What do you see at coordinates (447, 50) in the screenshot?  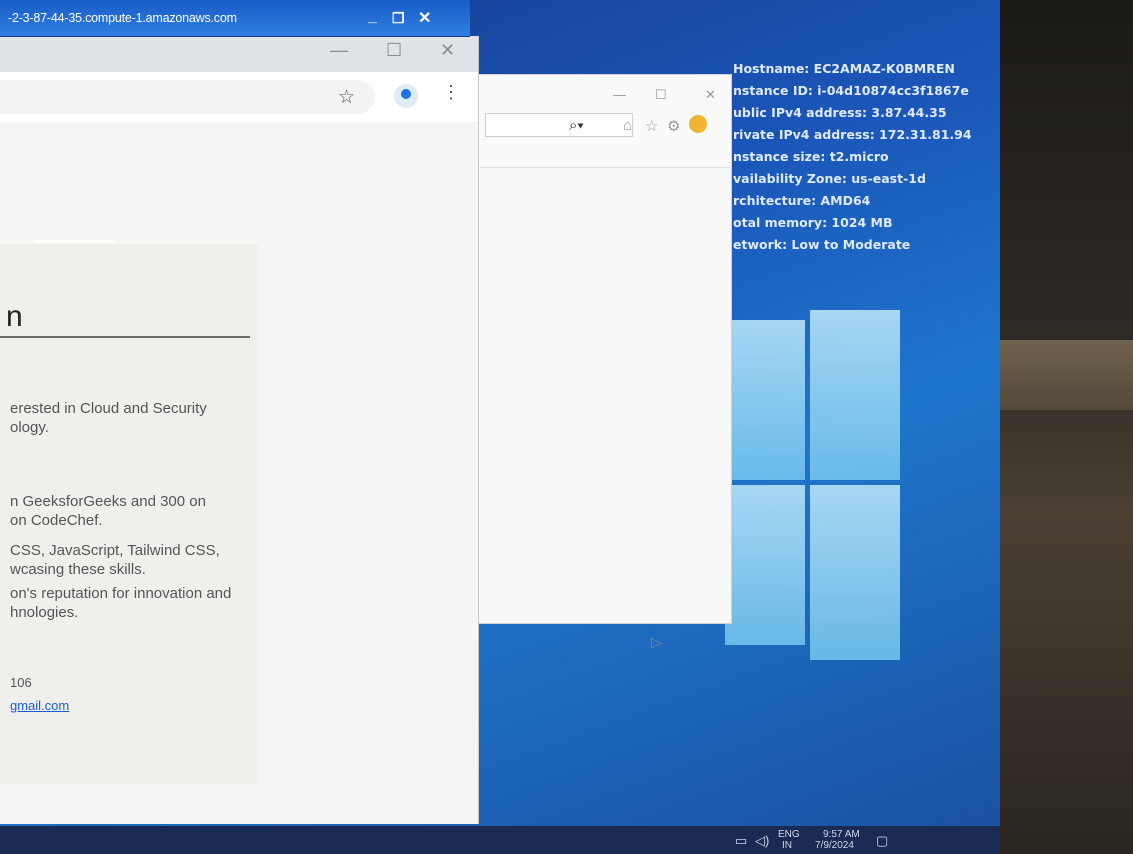 I see `chrome-close-button: ✕` at bounding box center [447, 50].